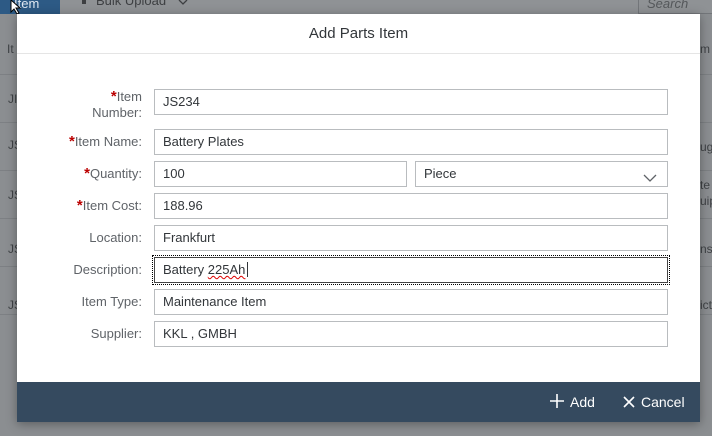  Describe the element at coordinates (706, 249) in the screenshot. I see `background-cell: nse` at that location.